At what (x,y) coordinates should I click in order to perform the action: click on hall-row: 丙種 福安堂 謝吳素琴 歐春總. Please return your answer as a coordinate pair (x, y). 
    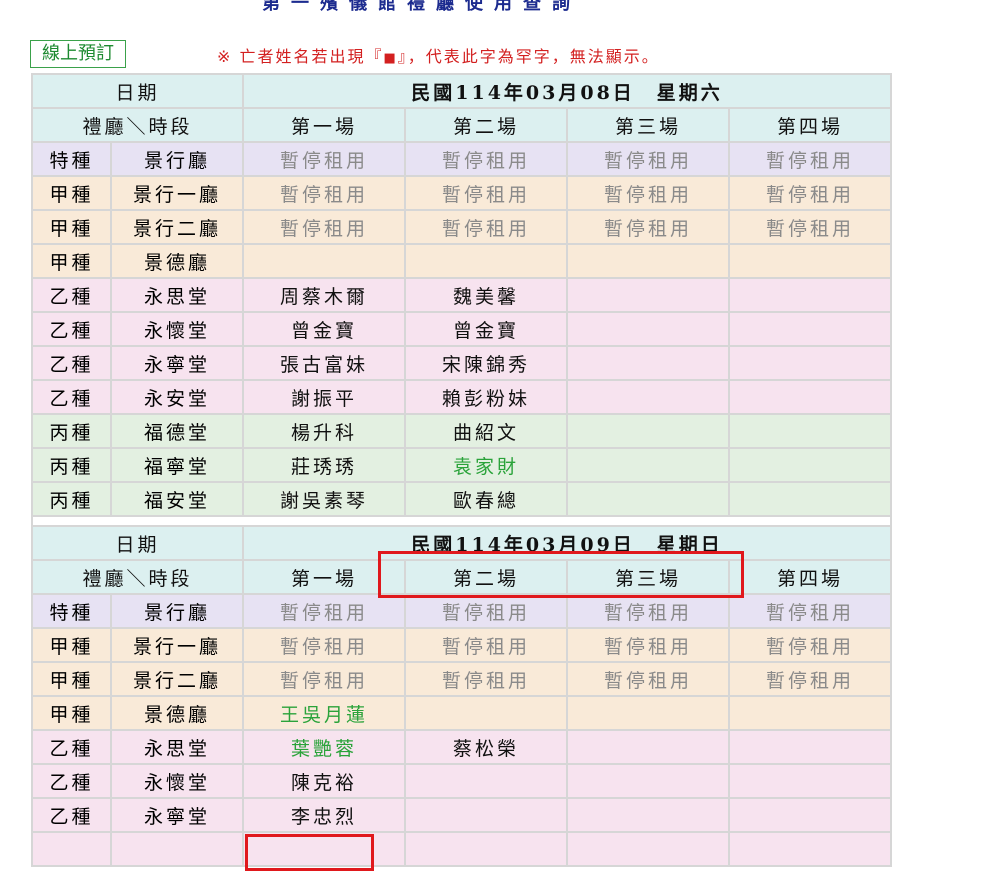
    Looking at the image, I should click on (462, 499).